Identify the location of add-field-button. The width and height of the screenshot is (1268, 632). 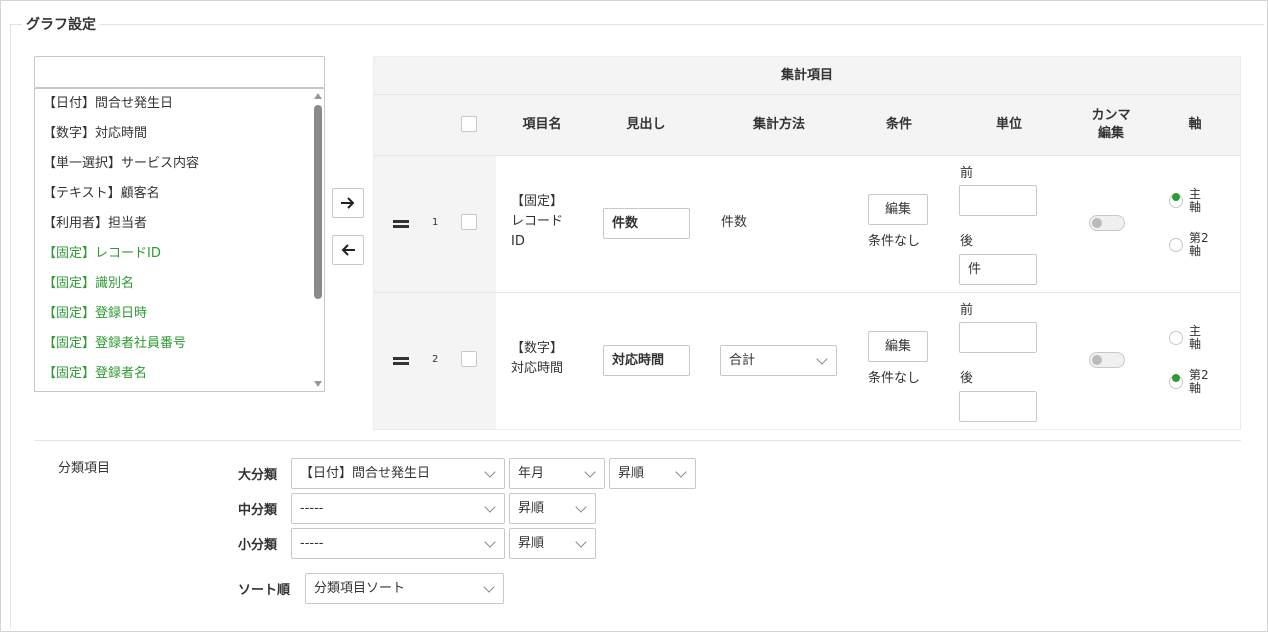
(348, 203).